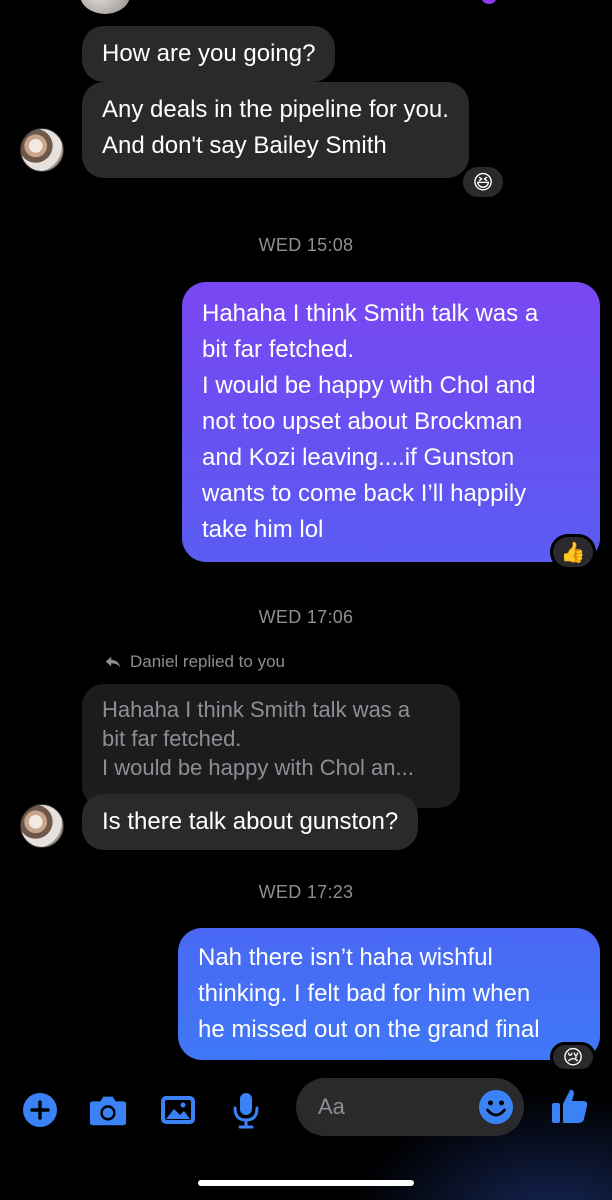 Image resolution: width=612 pixels, height=1200 pixels. I want to click on message-reaction: 😢, so click(573, 1057).